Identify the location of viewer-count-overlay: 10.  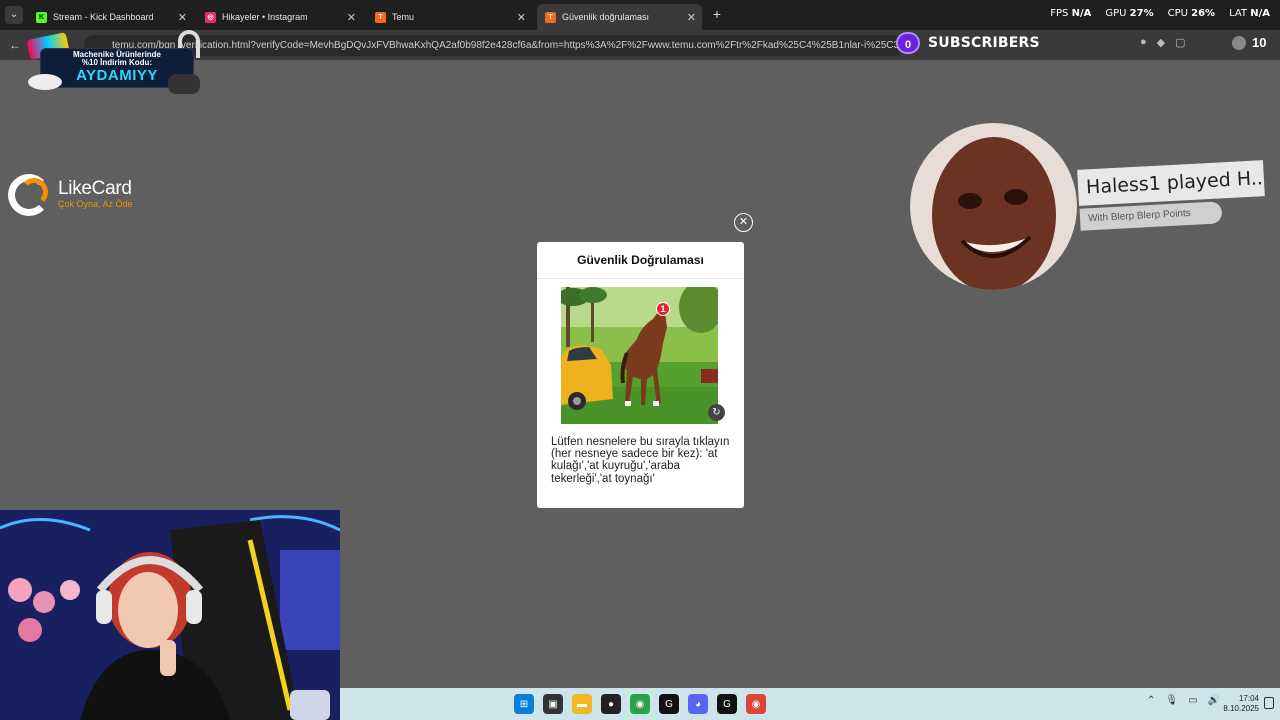
(1249, 42).